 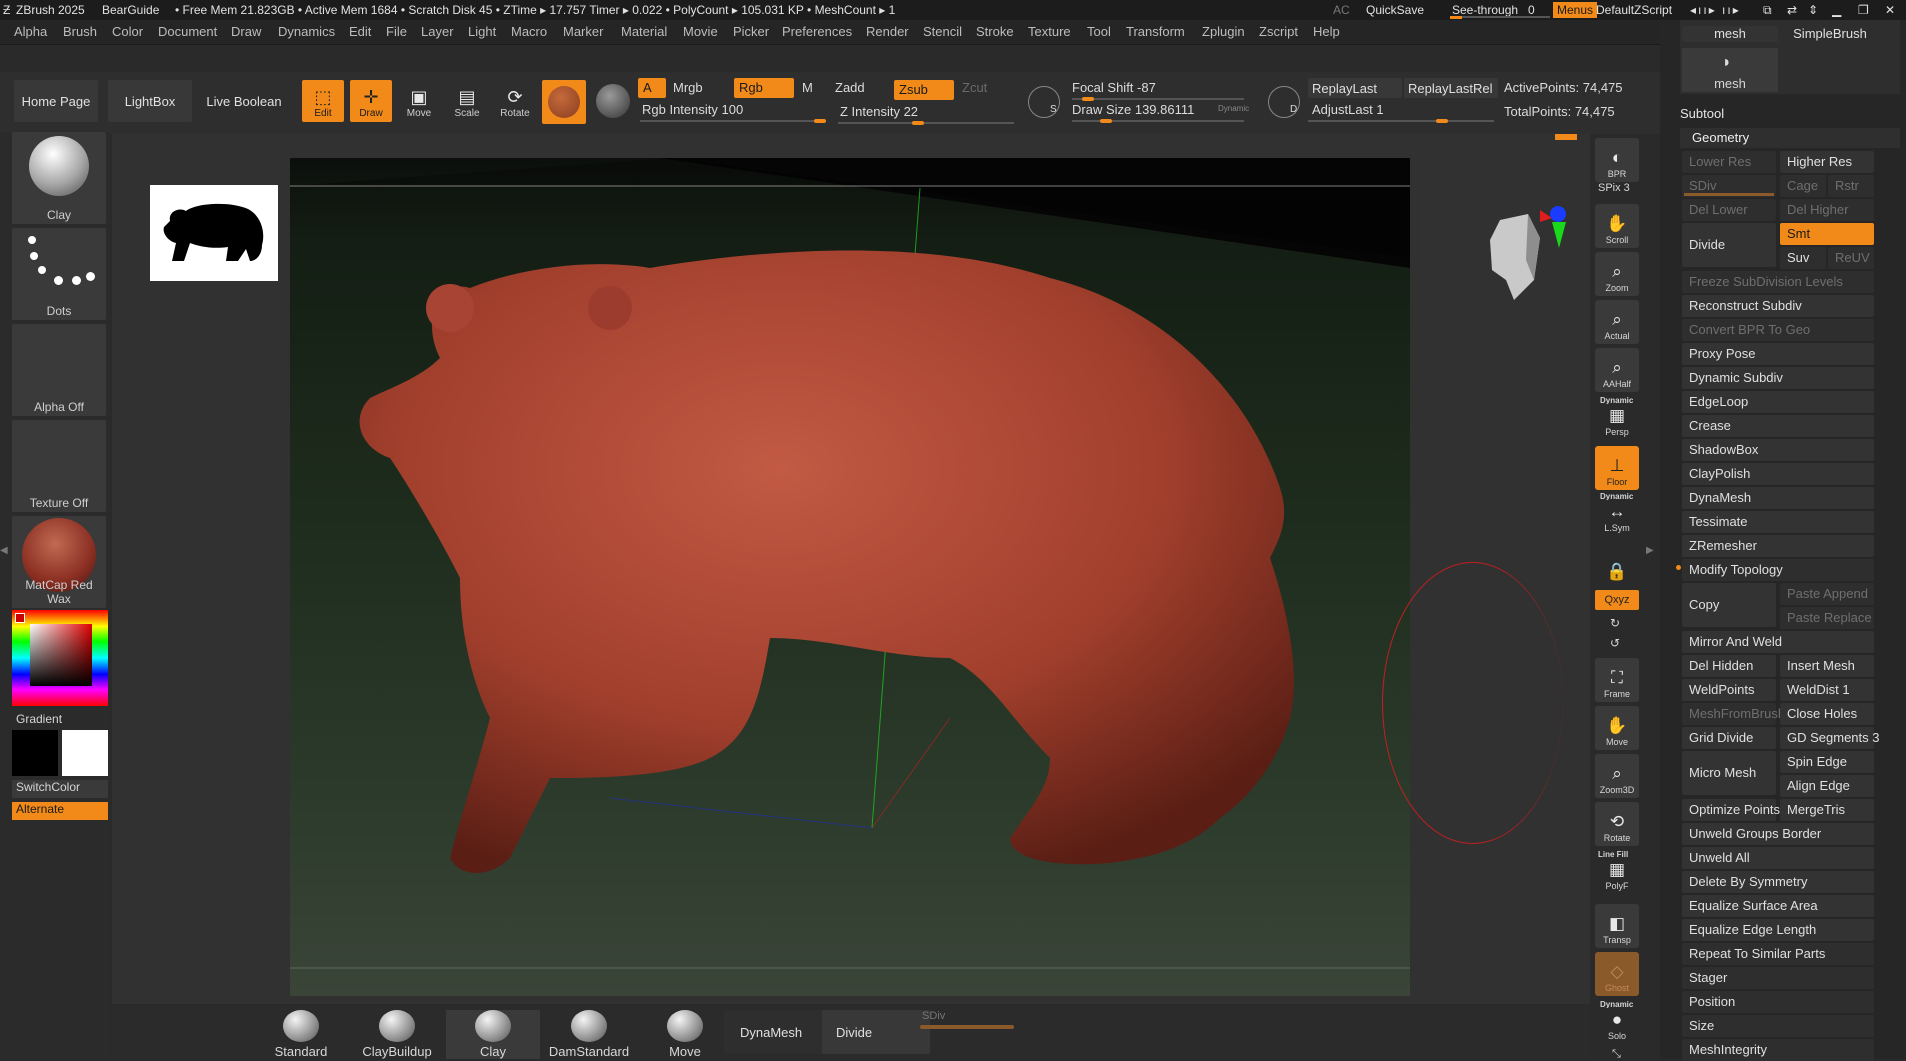 I want to click on adjustlast-knob, so click(x=1442, y=121).